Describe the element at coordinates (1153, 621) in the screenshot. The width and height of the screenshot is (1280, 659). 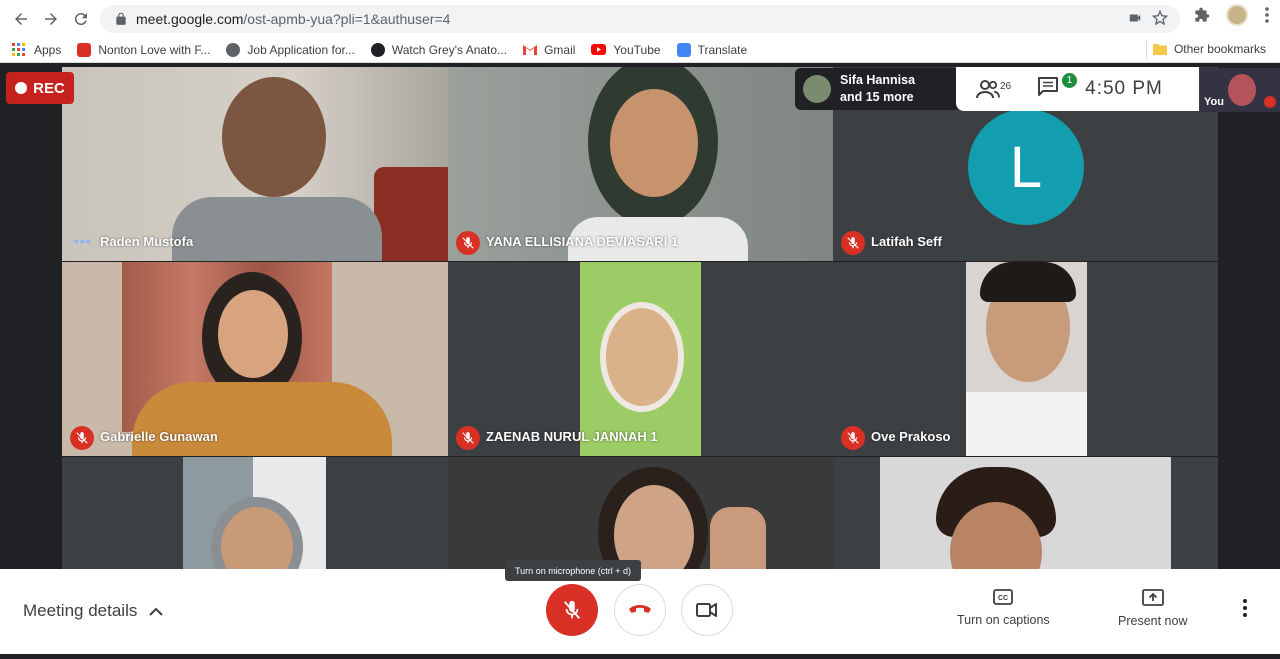
I see `present-now-label: Present now` at that location.